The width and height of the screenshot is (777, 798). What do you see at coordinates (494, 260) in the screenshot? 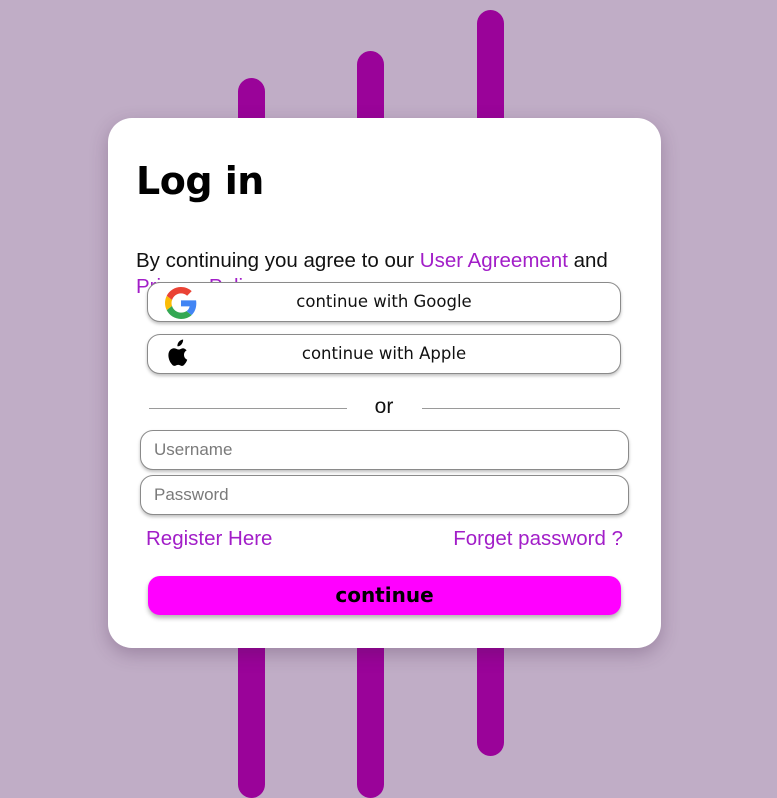
I see `user-agreement-link: User Agreement` at bounding box center [494, 260].